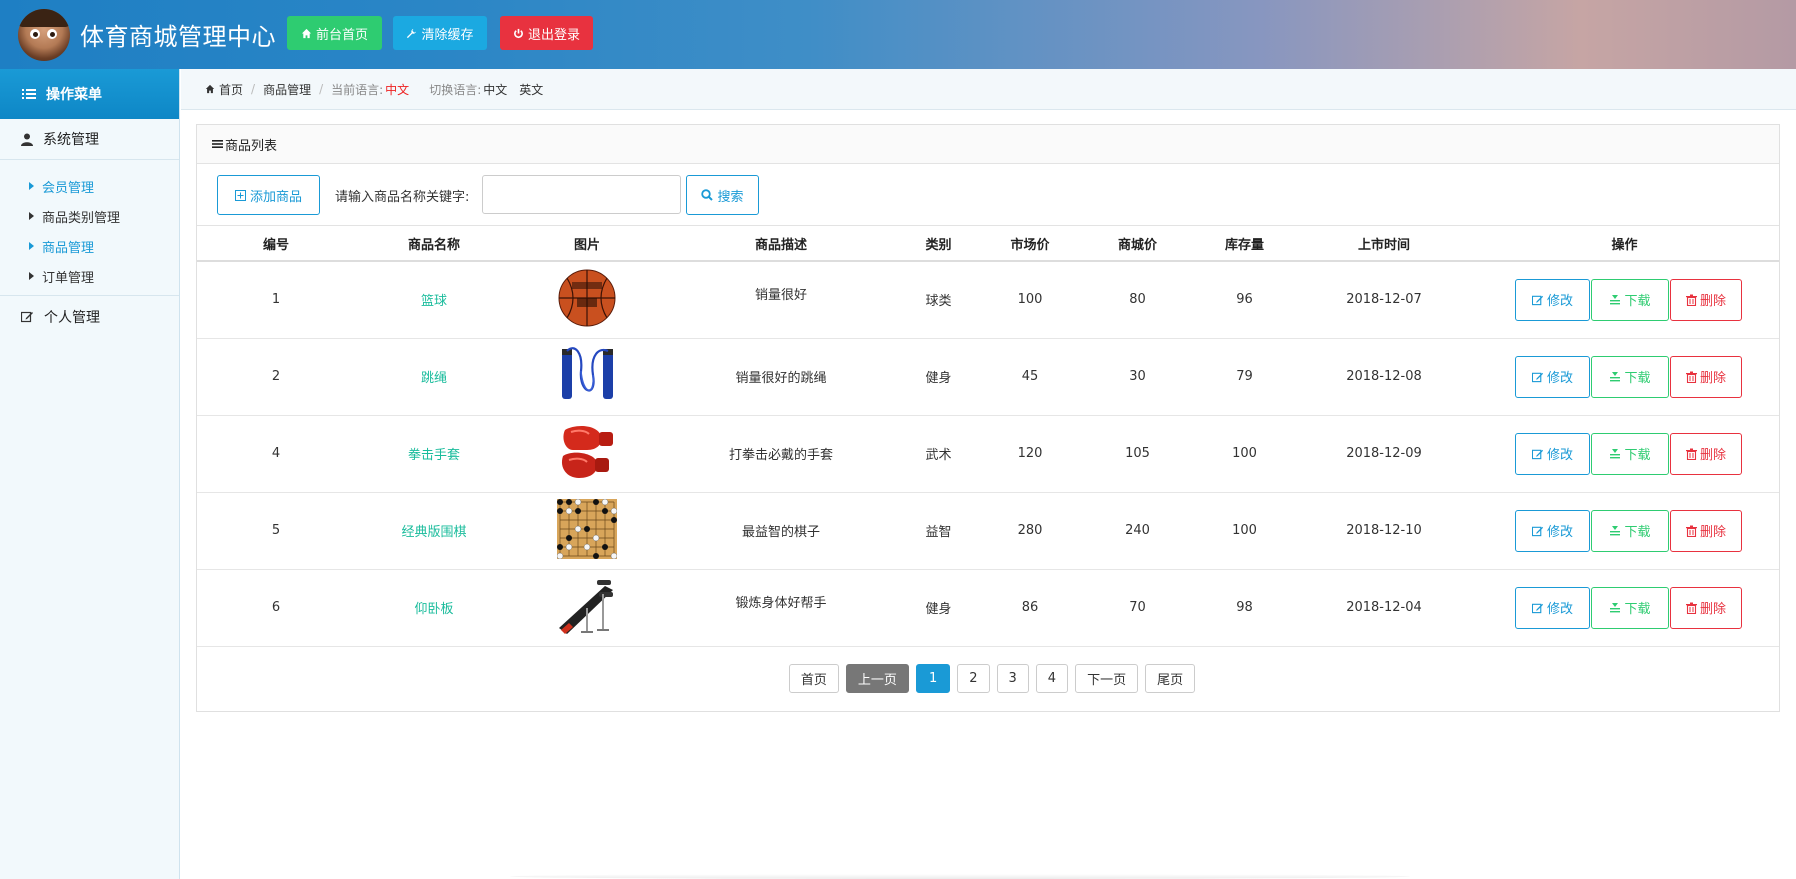 This screenshot has width=1796, height=879. I want to click on page-1-button: 1, so click(933, 678).